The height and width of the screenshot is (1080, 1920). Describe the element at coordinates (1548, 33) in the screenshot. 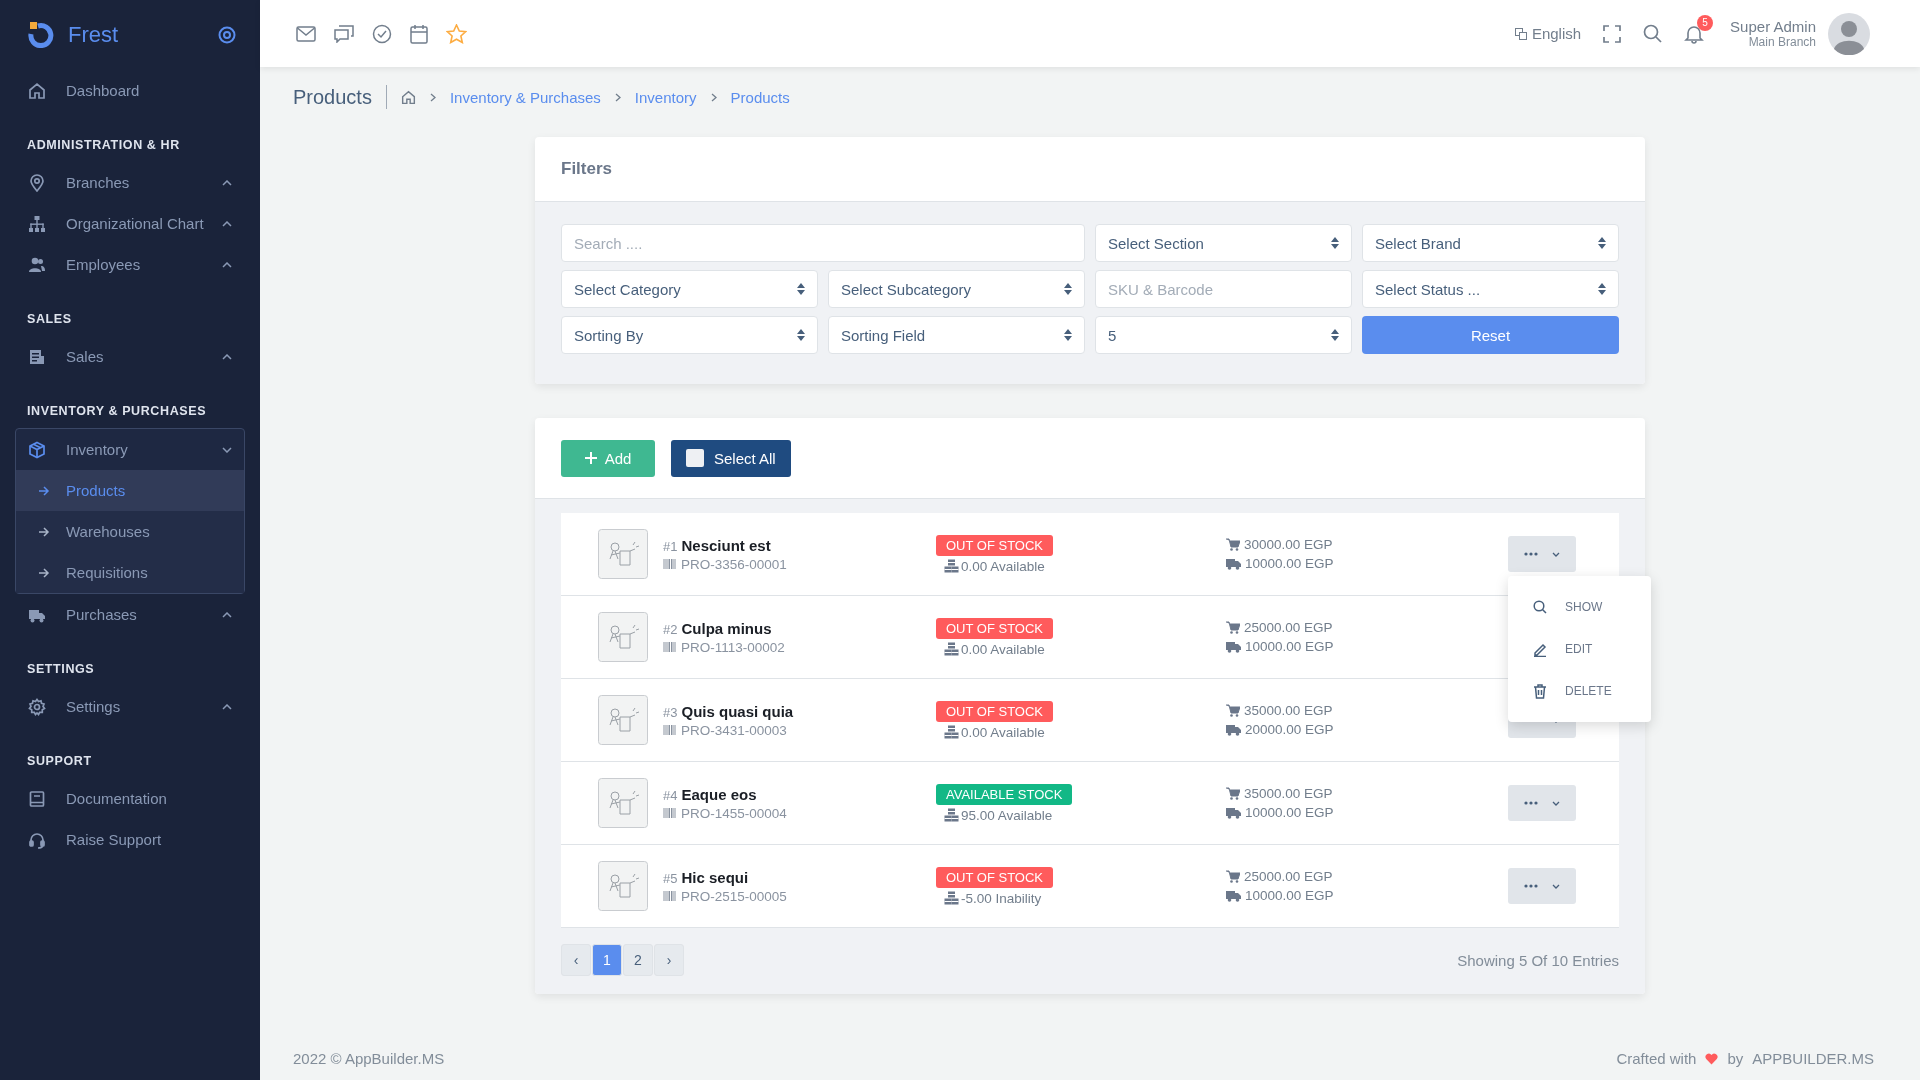

I see `language-selector: English` at that location.